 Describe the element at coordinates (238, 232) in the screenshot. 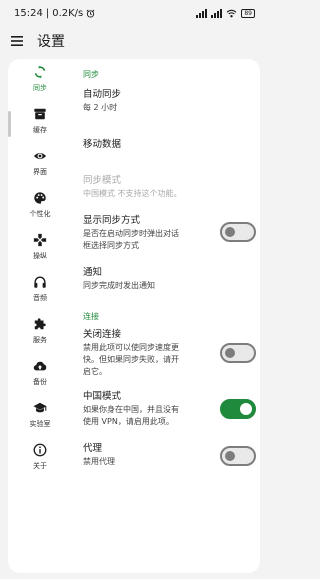

I see `show-sync-method-toggle` at that location.